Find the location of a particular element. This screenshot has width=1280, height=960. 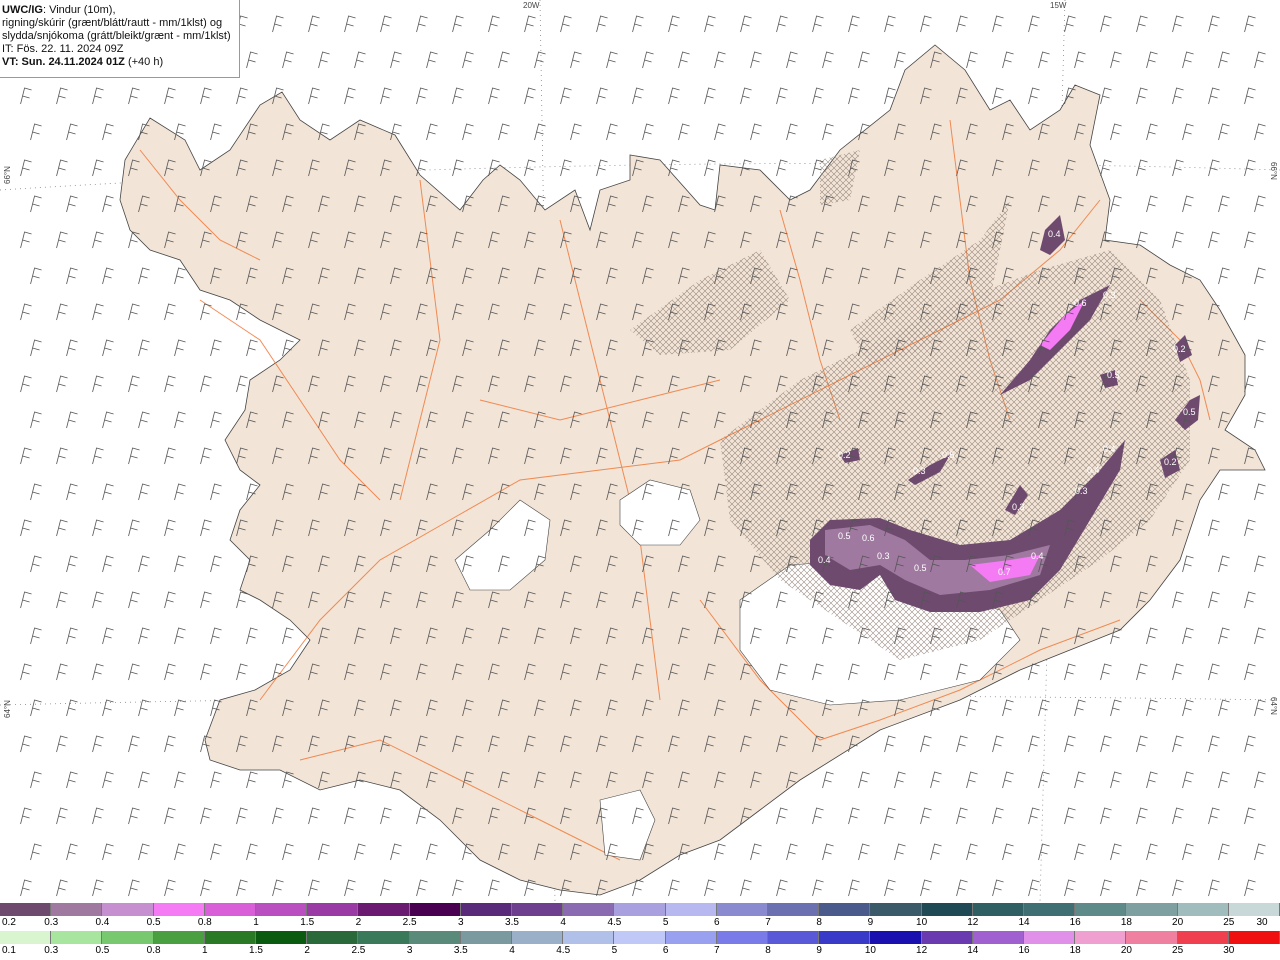

colorbar-label: 3.5 is located at coordinates (512, 922).